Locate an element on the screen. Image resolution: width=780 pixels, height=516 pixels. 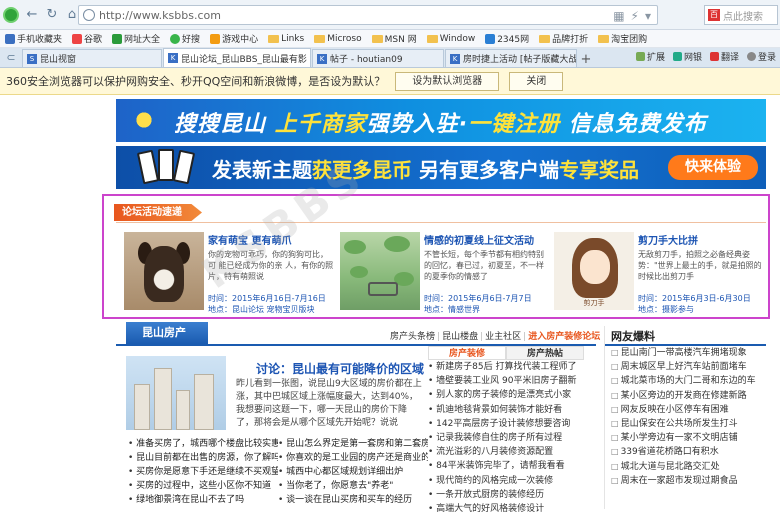
try-now-button: 快来体验 is located at coordinates (713, 167).